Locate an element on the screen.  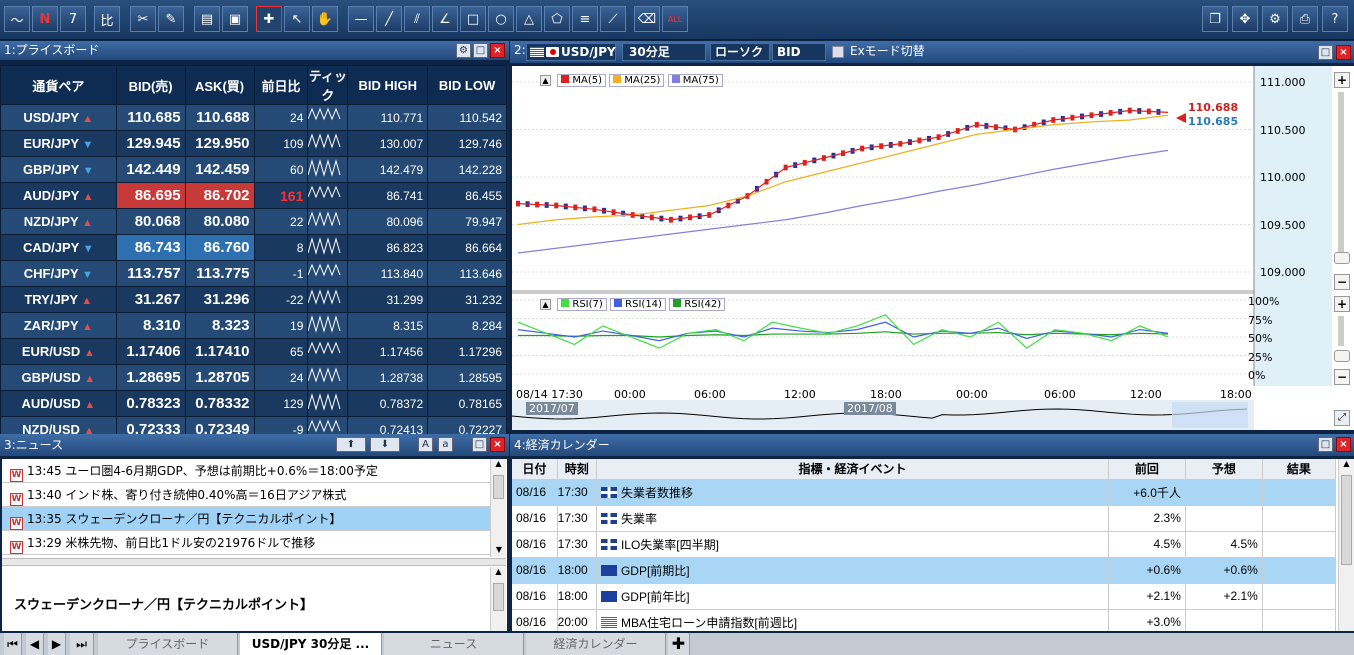
zoom-handle is located at coordinates (1342, 258).